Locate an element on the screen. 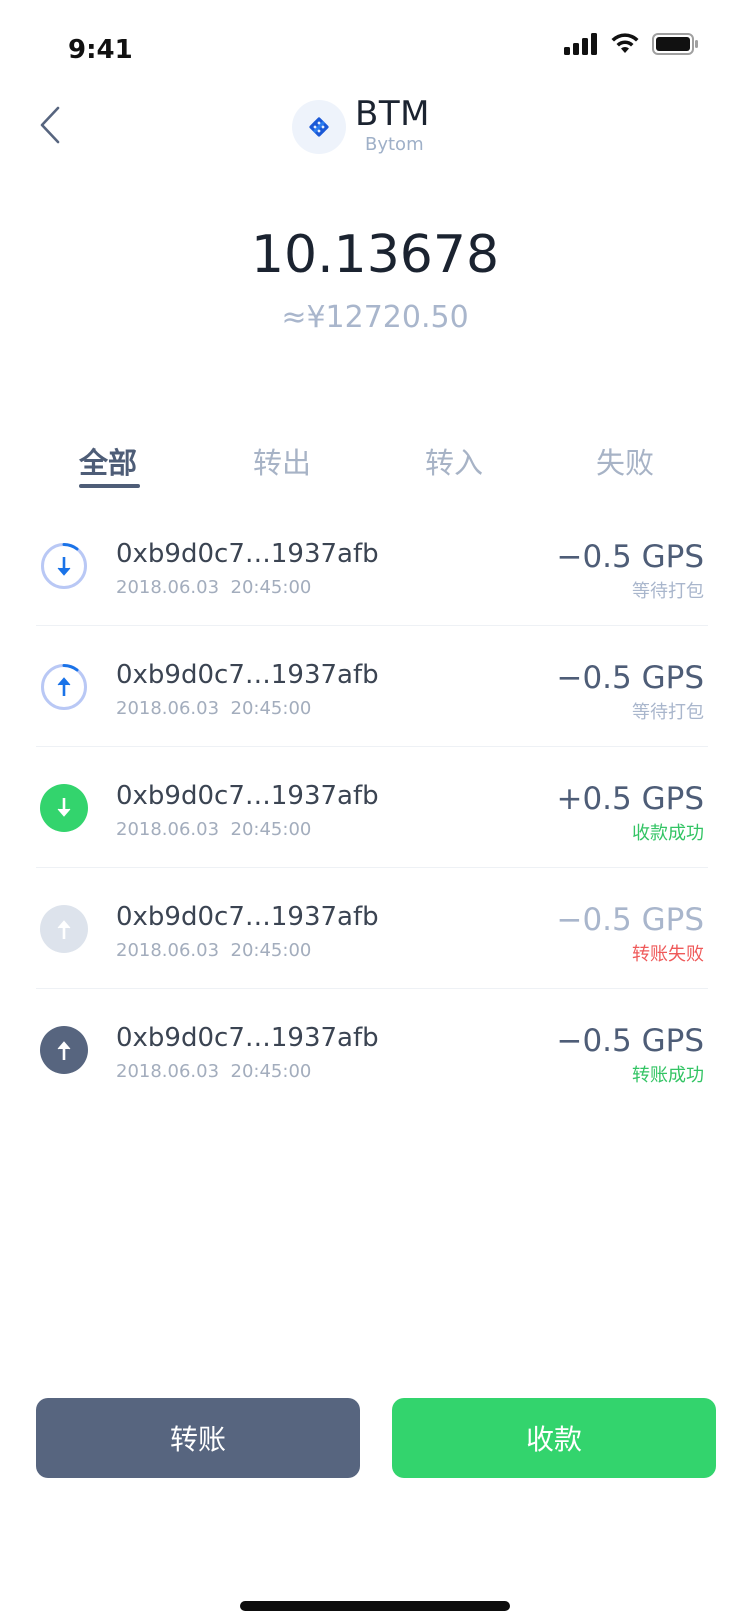 The image size is (750, 1624). receive-success-icon is located at coordinates (64, 808).